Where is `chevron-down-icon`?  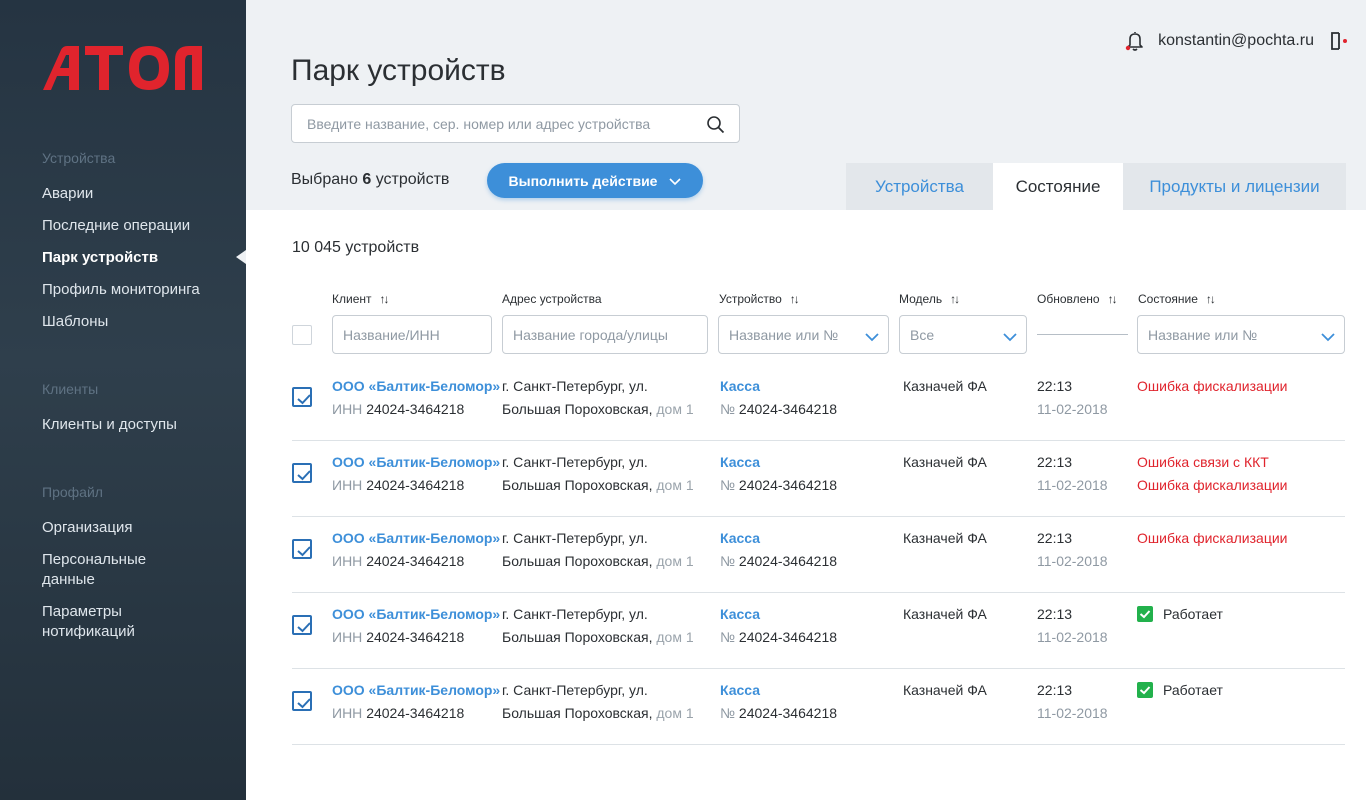
chevron-down-icon is located at coordinates (1010, 338).